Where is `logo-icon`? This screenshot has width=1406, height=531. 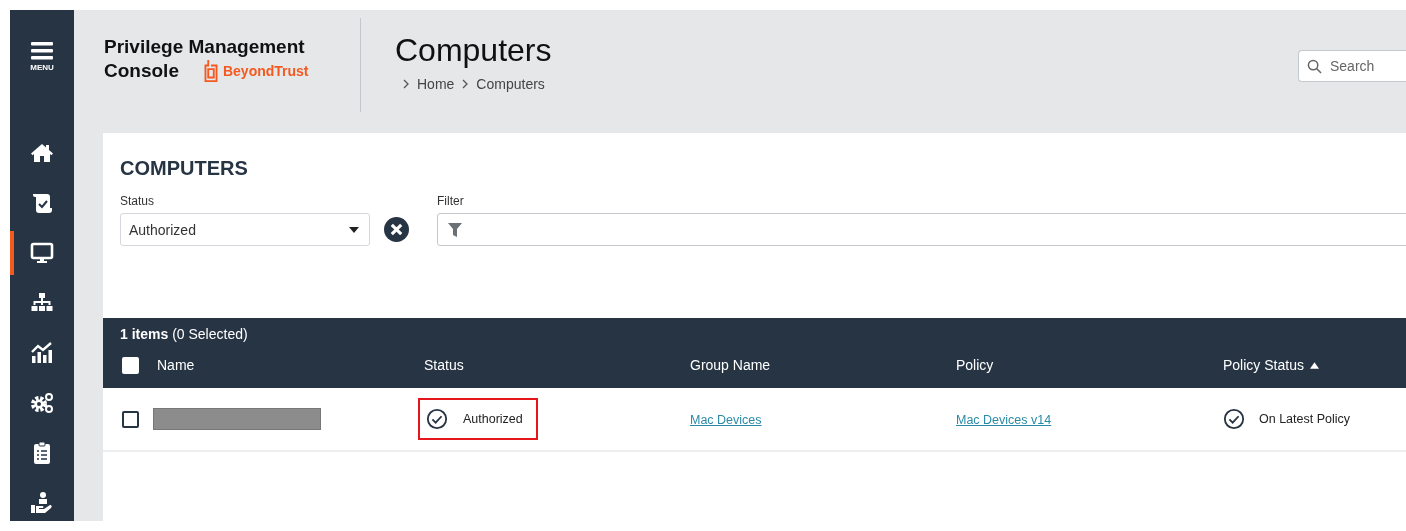 logo-icon is located at coordinates (210, 71).